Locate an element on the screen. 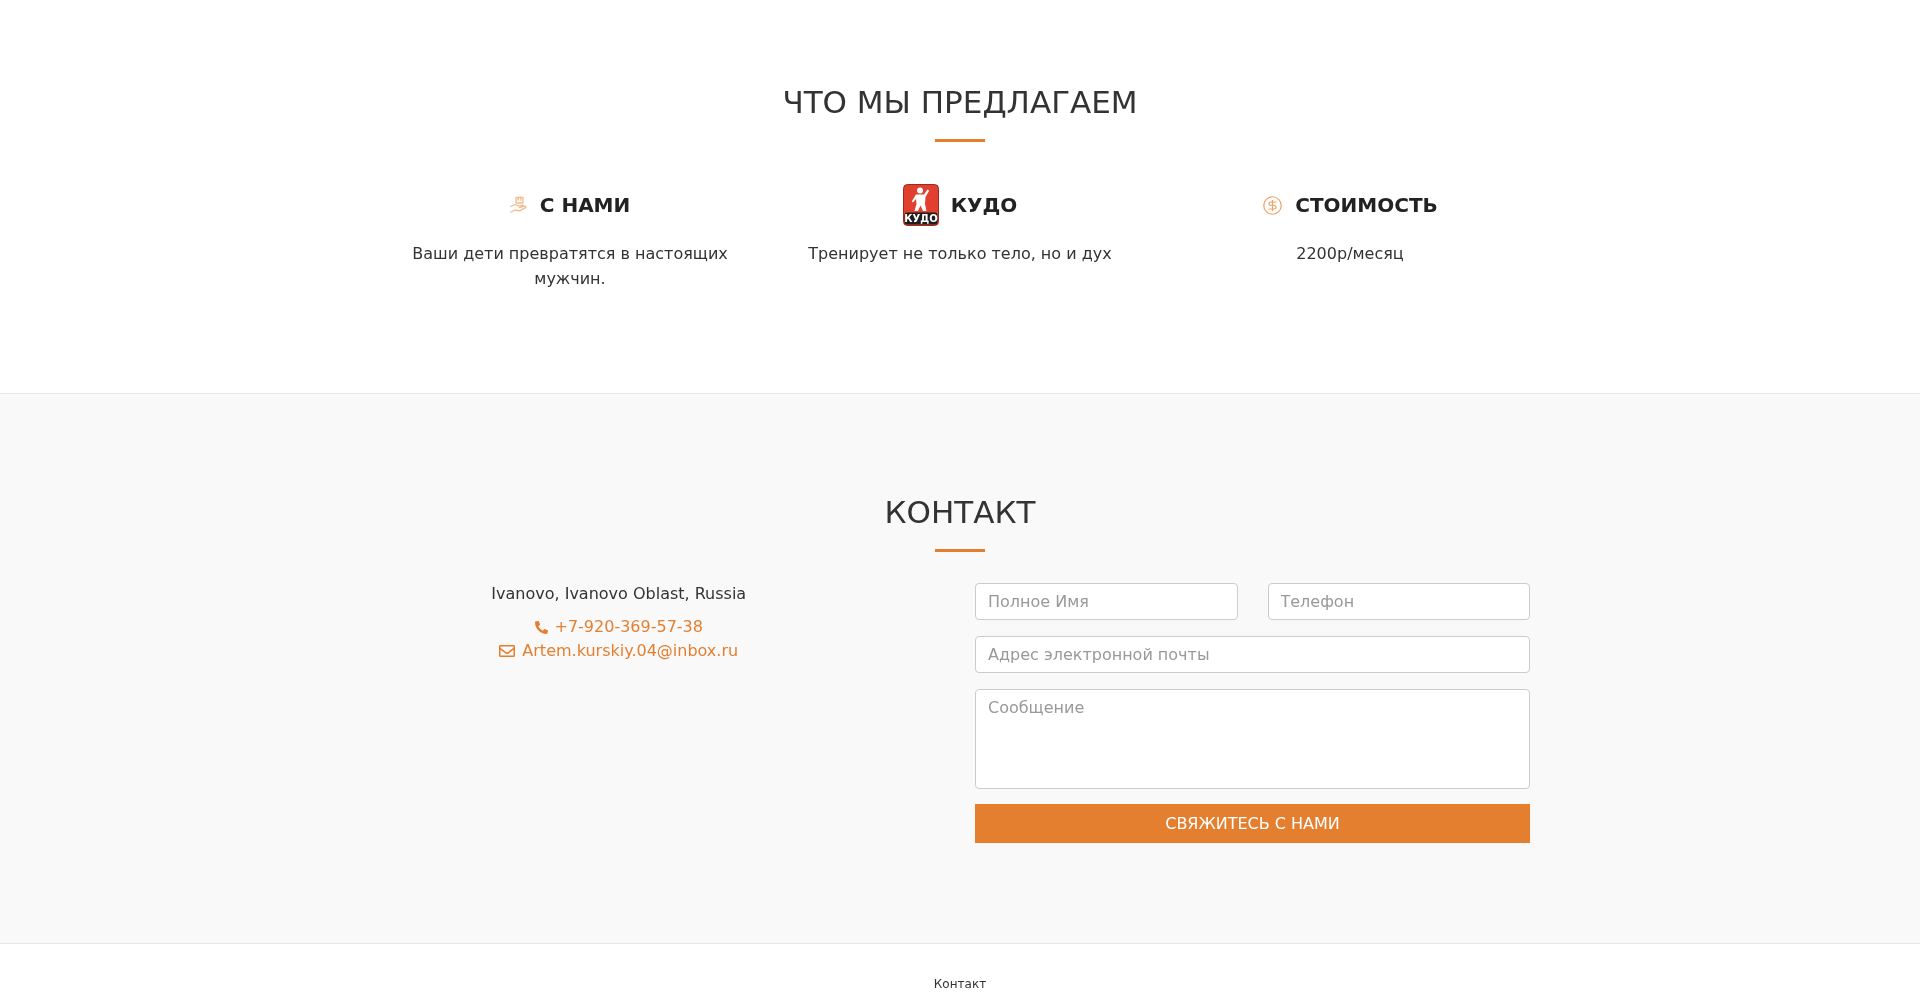 Image resolution: width=1920 pixels, height=995 pixels. phone-field: Телефон is located at coordinates (1398, 601).